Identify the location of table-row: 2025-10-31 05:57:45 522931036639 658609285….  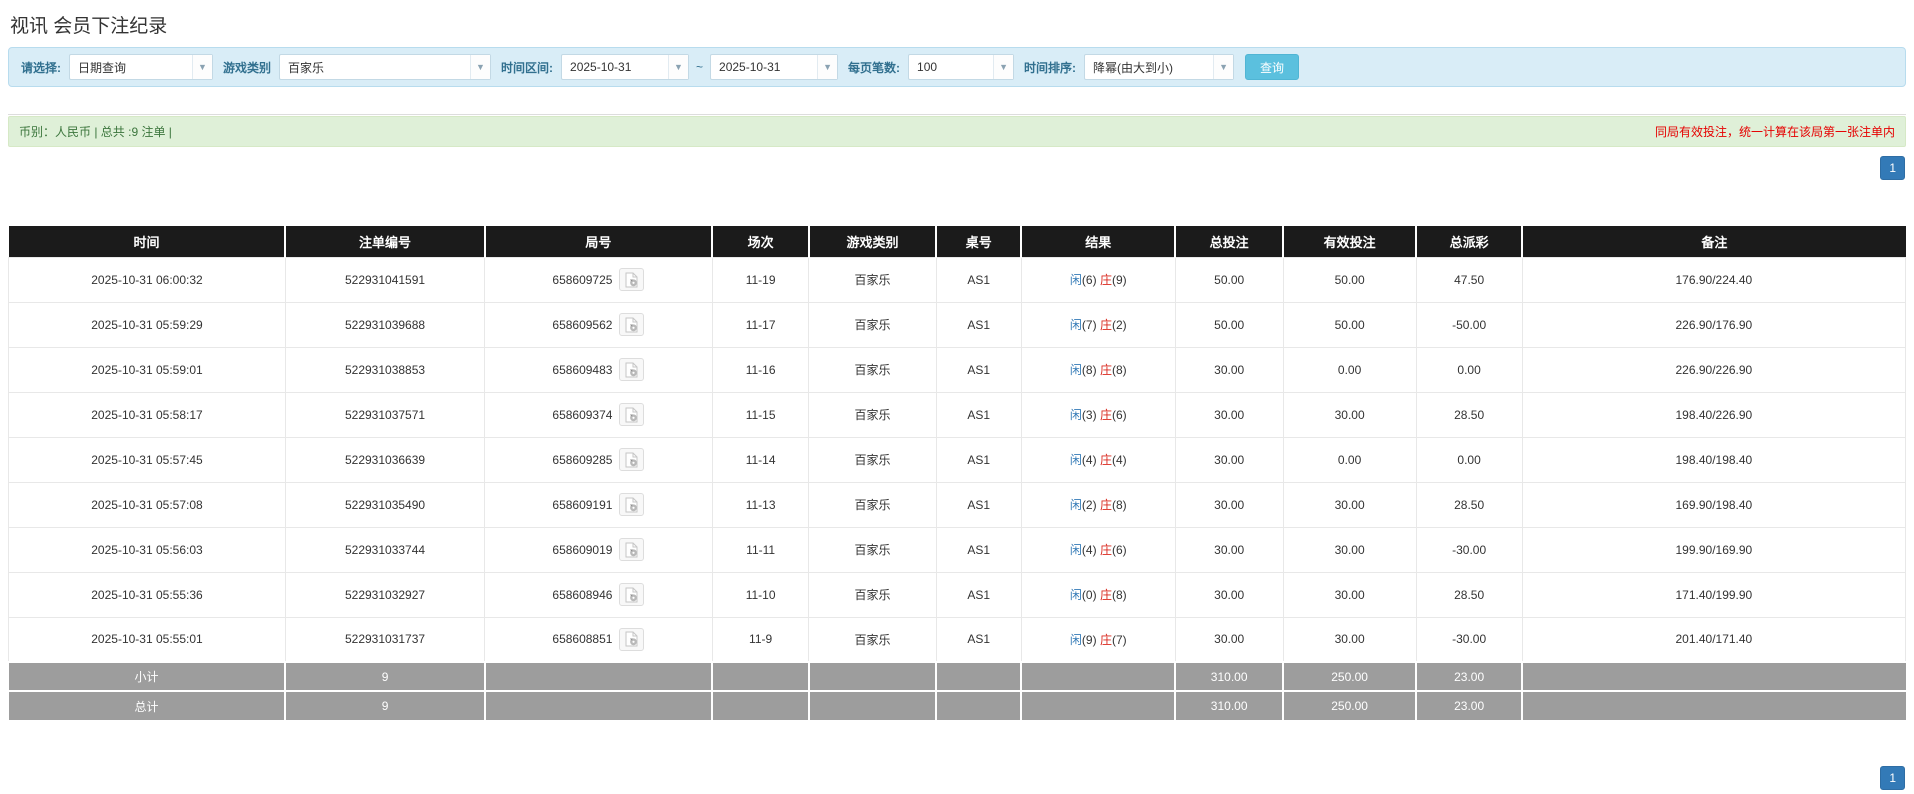
(957, 459).